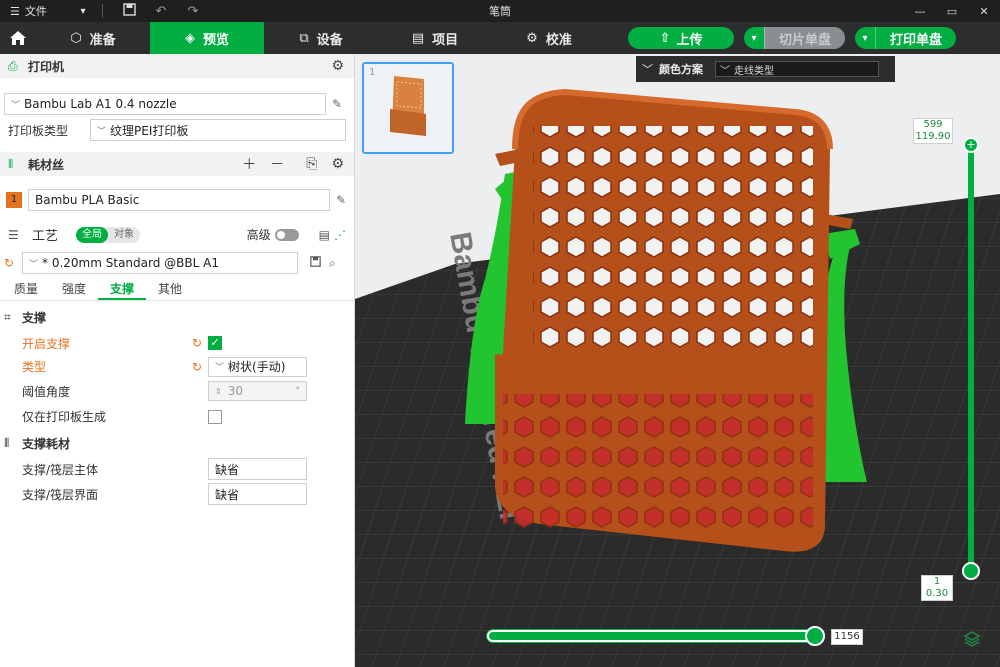  I want to click on layer-top-index: 599, so click(933, 124).